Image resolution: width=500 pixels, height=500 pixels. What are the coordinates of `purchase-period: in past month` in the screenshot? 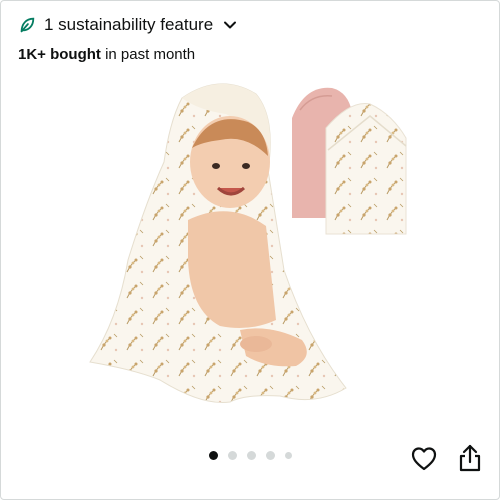 It's located at (150, 54).